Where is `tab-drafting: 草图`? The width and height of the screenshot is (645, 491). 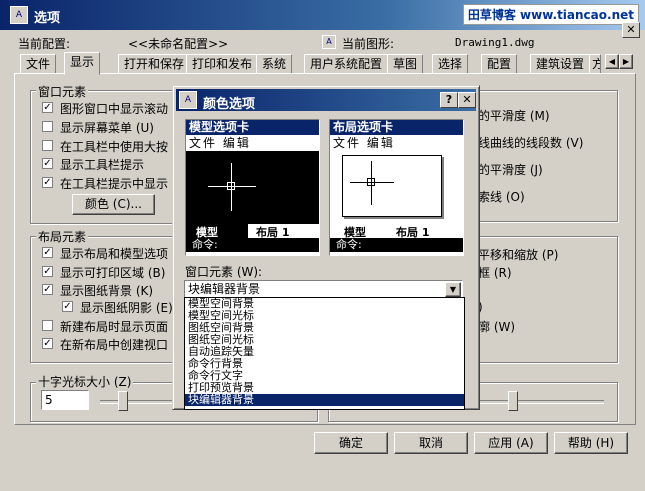 tab-drafting: 草图 is located at coordinates (405, 64).